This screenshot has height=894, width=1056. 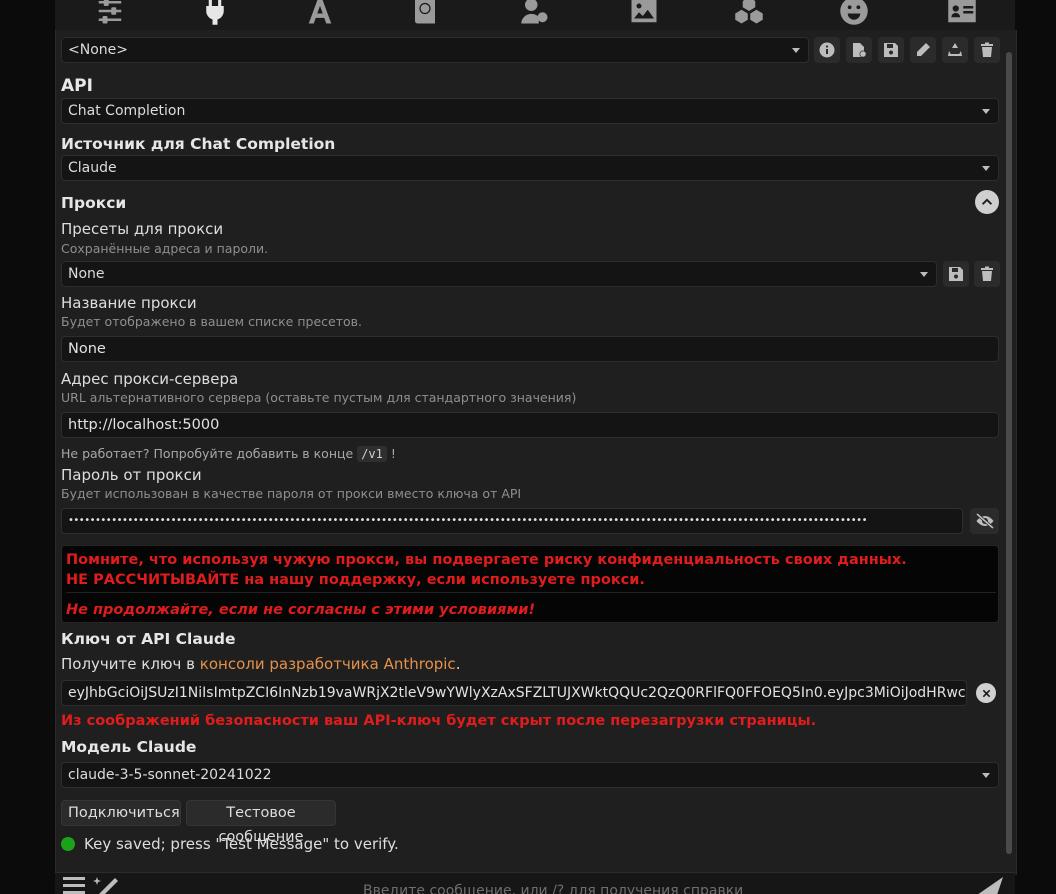 I want to click on smiley-icon, so click(x=854, y=13).